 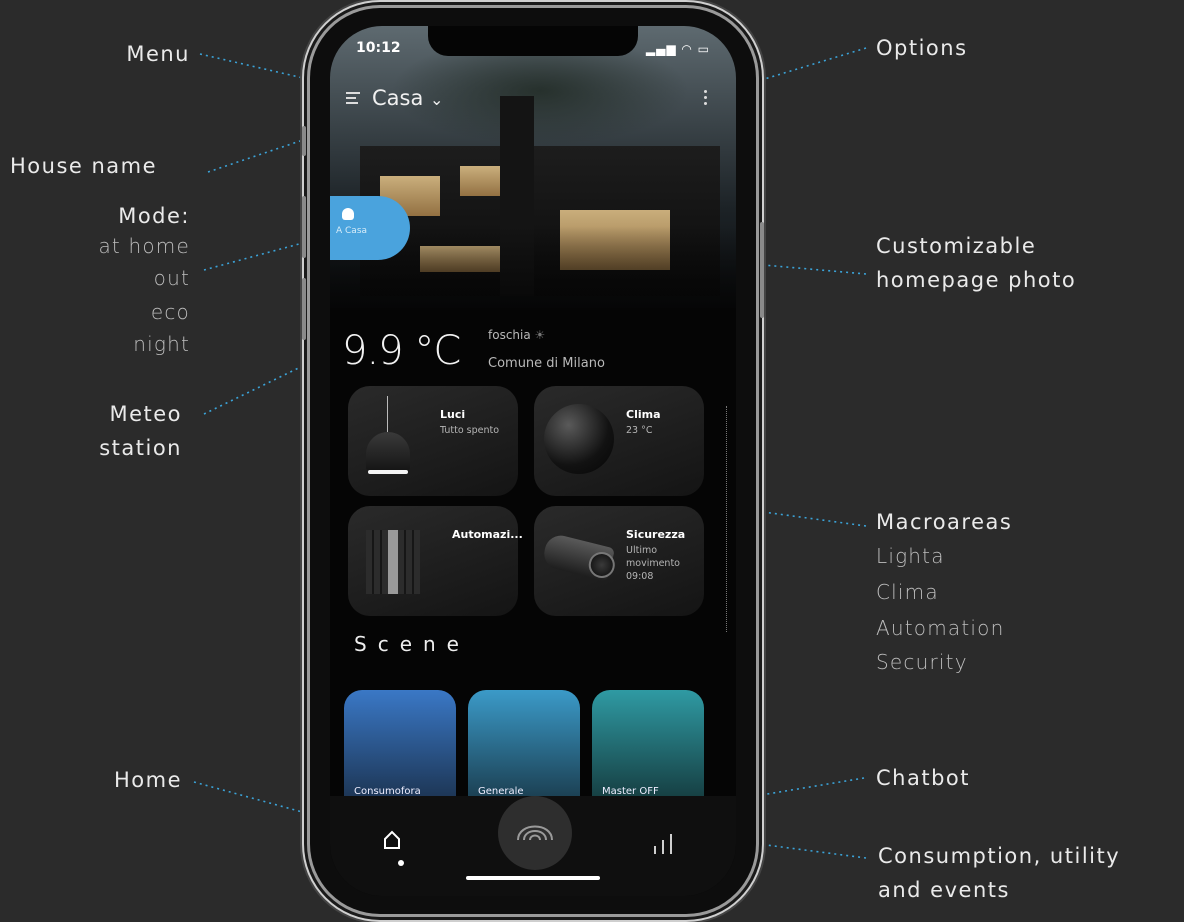 What do you see at coordinates (352, 231) in the screenshot?
I see `mode-label: A Casa` at bounding box center [352, 231].